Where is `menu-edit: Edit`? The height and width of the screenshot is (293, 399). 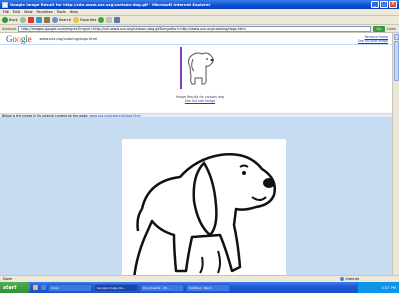 menu-edit: Edit is located at coordinates (16, 12).